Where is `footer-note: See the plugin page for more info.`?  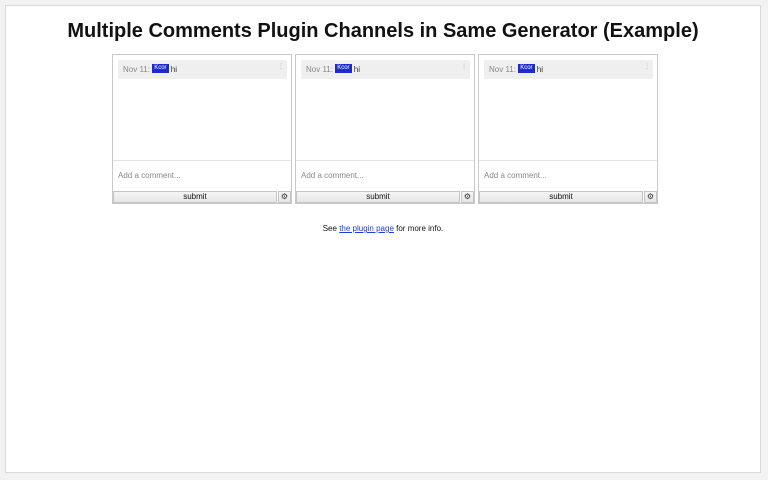
footer-note: See the plugin page for more info. is located at coordinates (383, 228).